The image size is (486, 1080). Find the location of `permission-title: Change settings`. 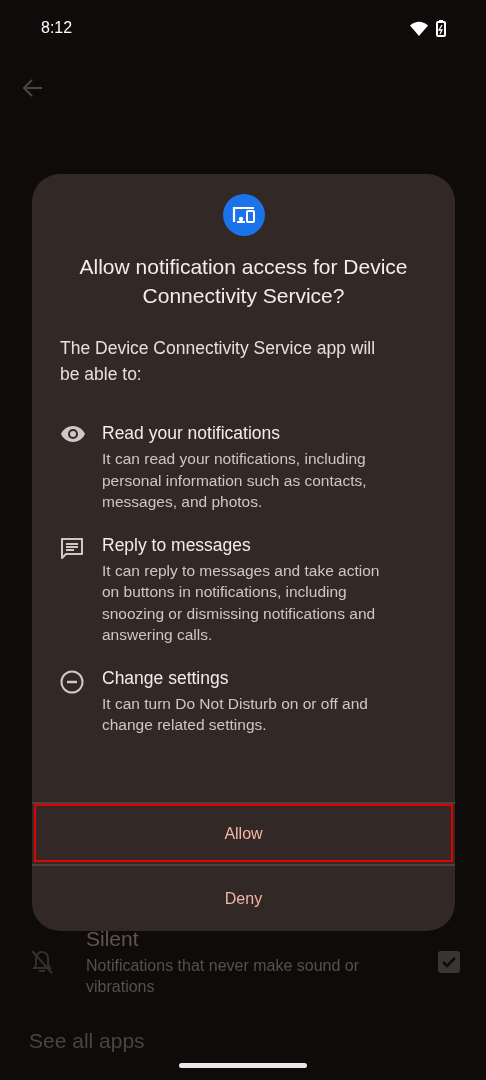

permission-title: Change settings is located at coordinates (166, 678).